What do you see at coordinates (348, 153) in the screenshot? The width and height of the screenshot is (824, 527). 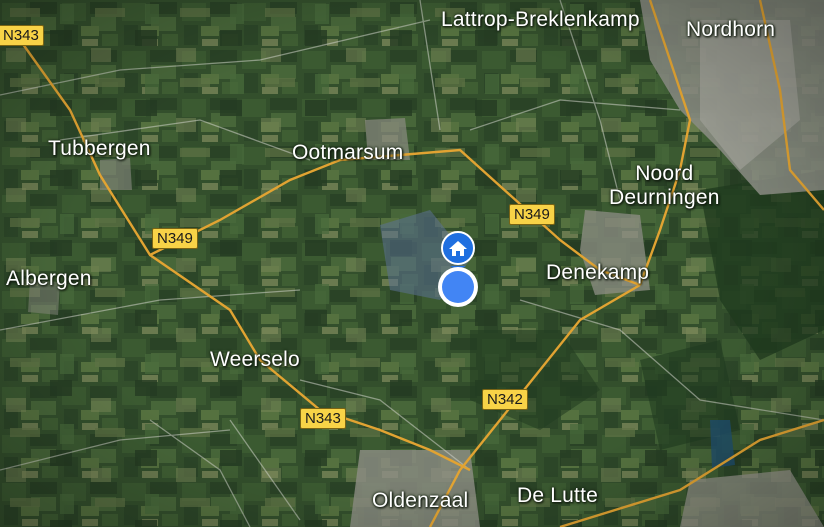 I see `place-label-ootmarsum: Ootmarsum` at bounding box center [348, 153].